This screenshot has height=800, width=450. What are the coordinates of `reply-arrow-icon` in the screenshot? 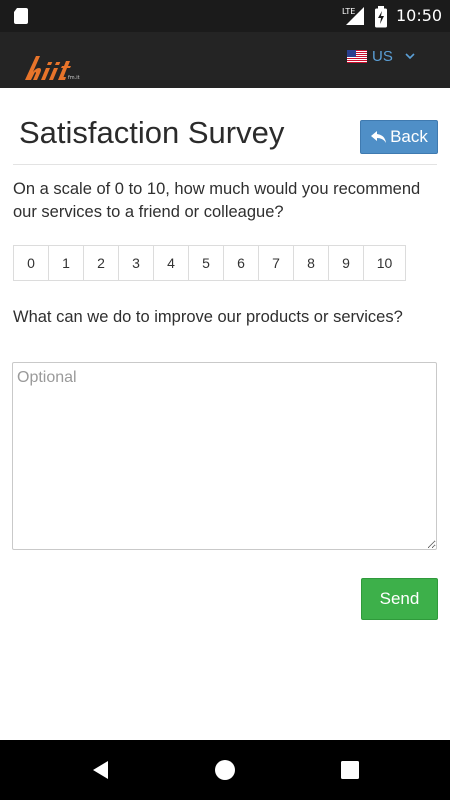 It's located at (379, 136).